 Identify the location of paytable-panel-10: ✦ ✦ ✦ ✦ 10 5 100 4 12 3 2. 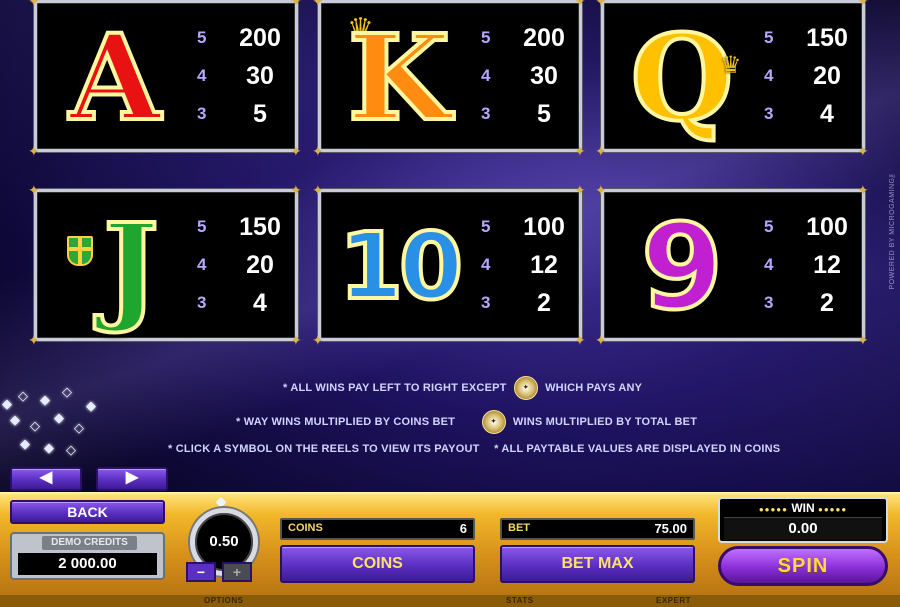
(449, 265).